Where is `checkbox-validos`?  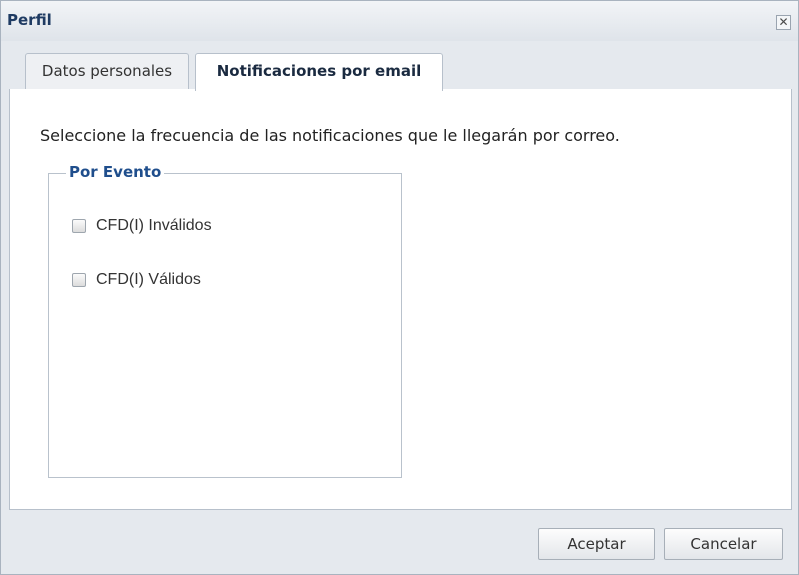 checkbox-validos is located at coordinates (79, 280).